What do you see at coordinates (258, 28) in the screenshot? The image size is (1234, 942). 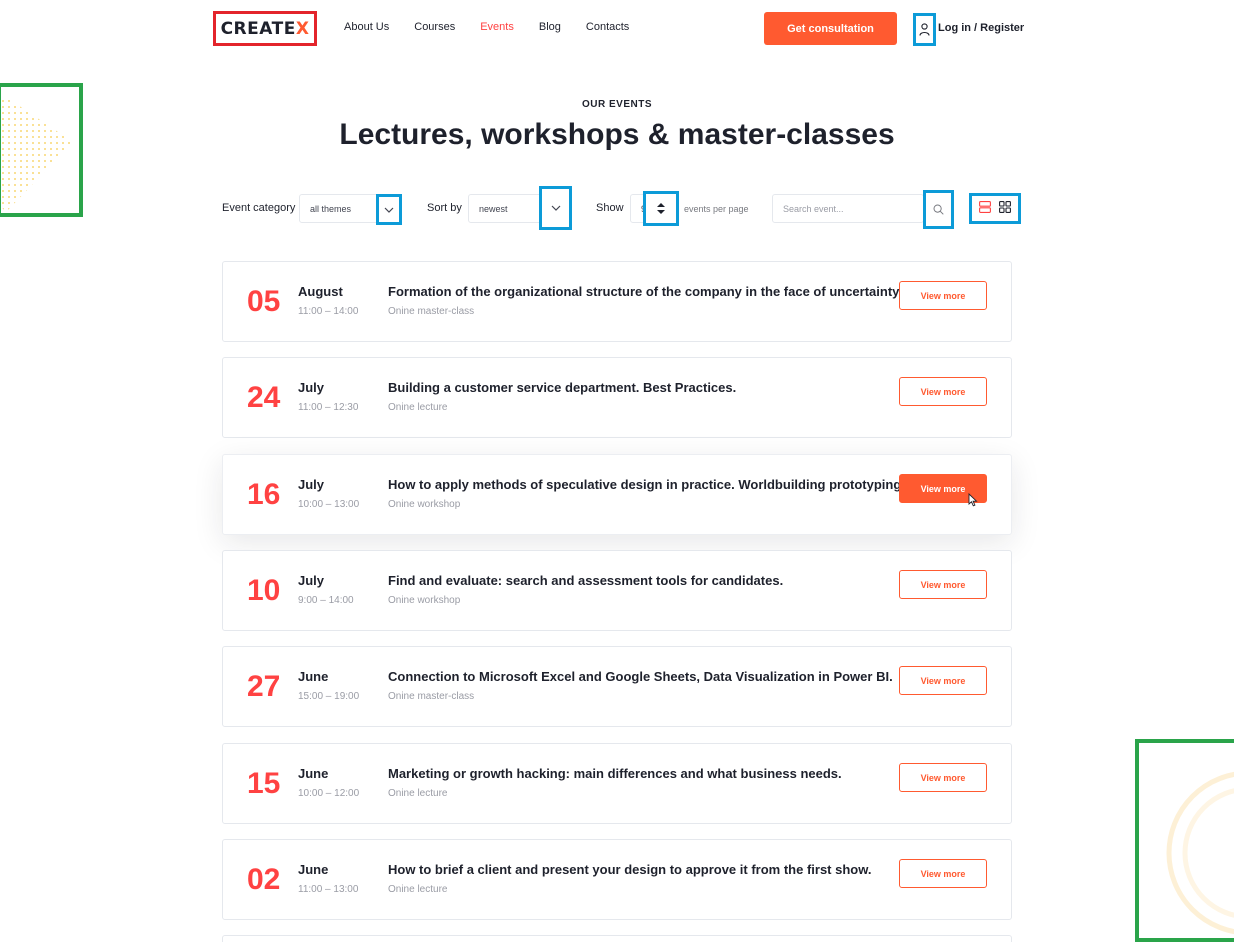 I see `logo-text: CREATE` at bounding box center [258, 28].